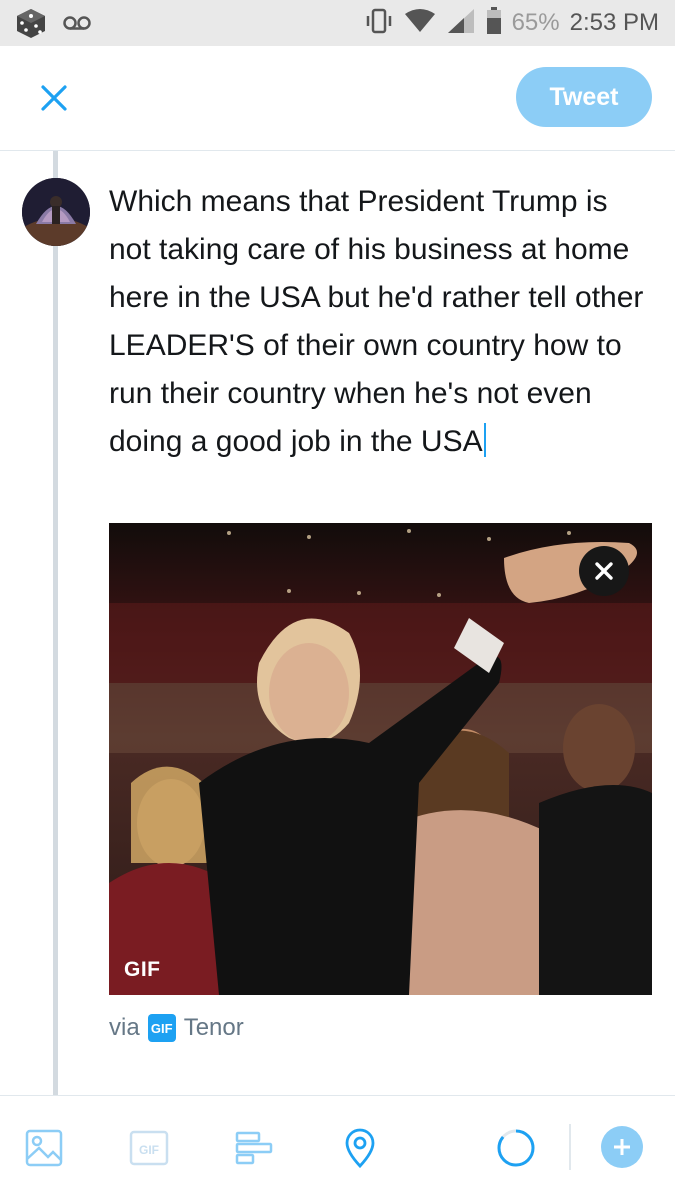 This screenshot has height=1201, width=675. I want to click on attribution-source: Tenor, so click(213, 1027).